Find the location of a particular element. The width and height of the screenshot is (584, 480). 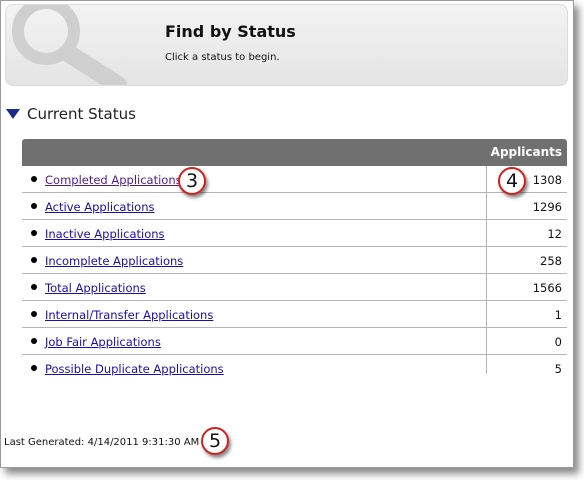

table-row: Incomplete Applications 258 is located at coordinates (294, 260).